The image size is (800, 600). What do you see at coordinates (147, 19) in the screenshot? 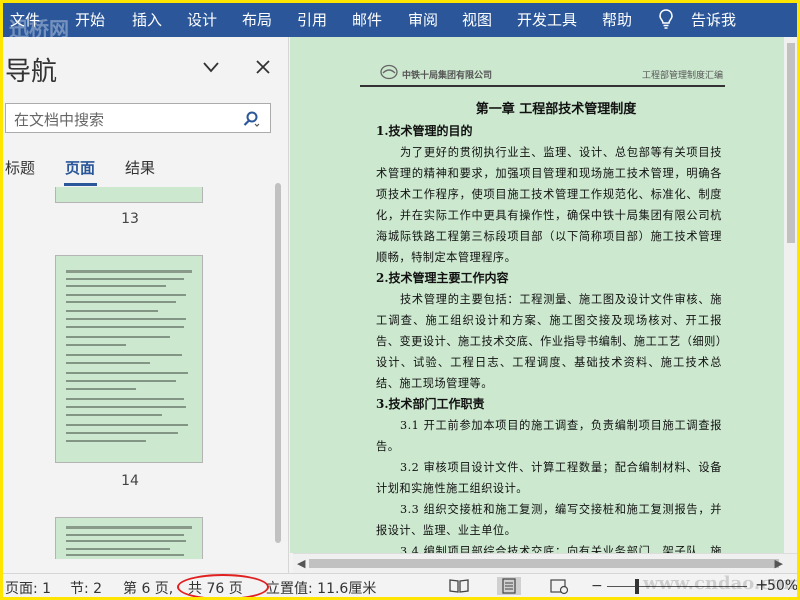
I see `tab-insert: 插入` at bounding box center [147, 19].